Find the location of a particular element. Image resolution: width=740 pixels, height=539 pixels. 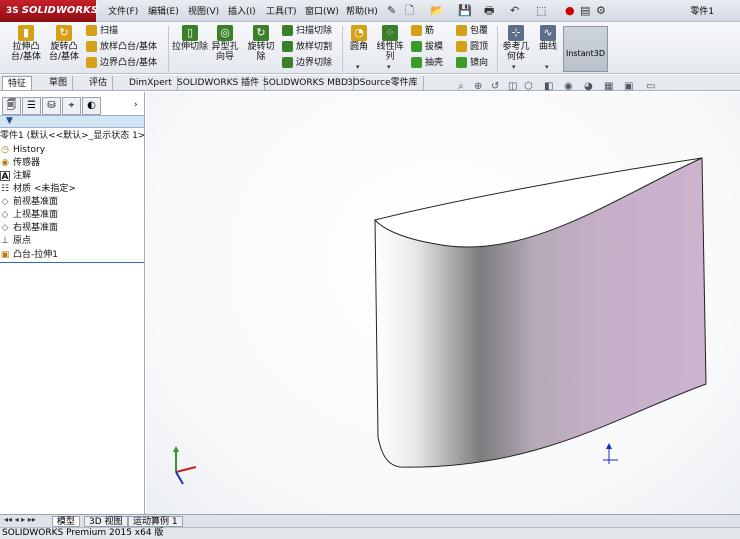

instant3d-button: Instant3D is located at coordinates (585, 49).